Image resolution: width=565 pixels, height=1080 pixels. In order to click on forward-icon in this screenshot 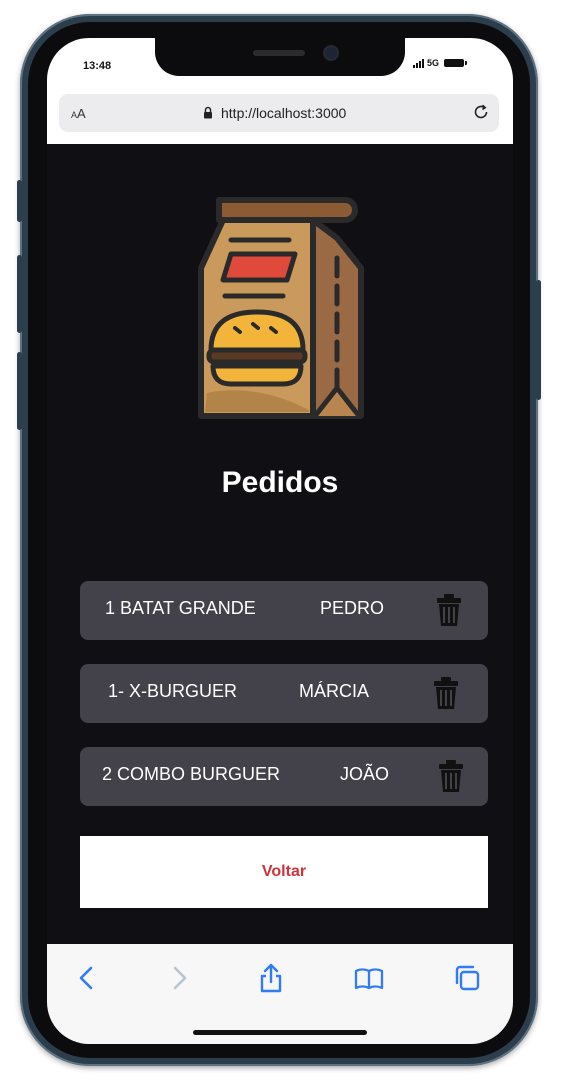, I will do `click(179, 978)`.